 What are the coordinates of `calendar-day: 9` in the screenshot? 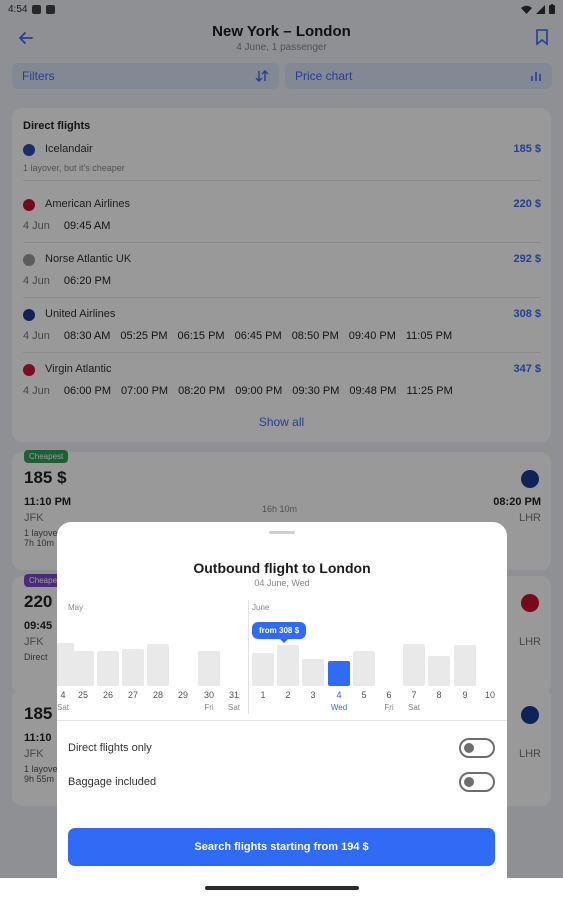 It's located at (465, 695).